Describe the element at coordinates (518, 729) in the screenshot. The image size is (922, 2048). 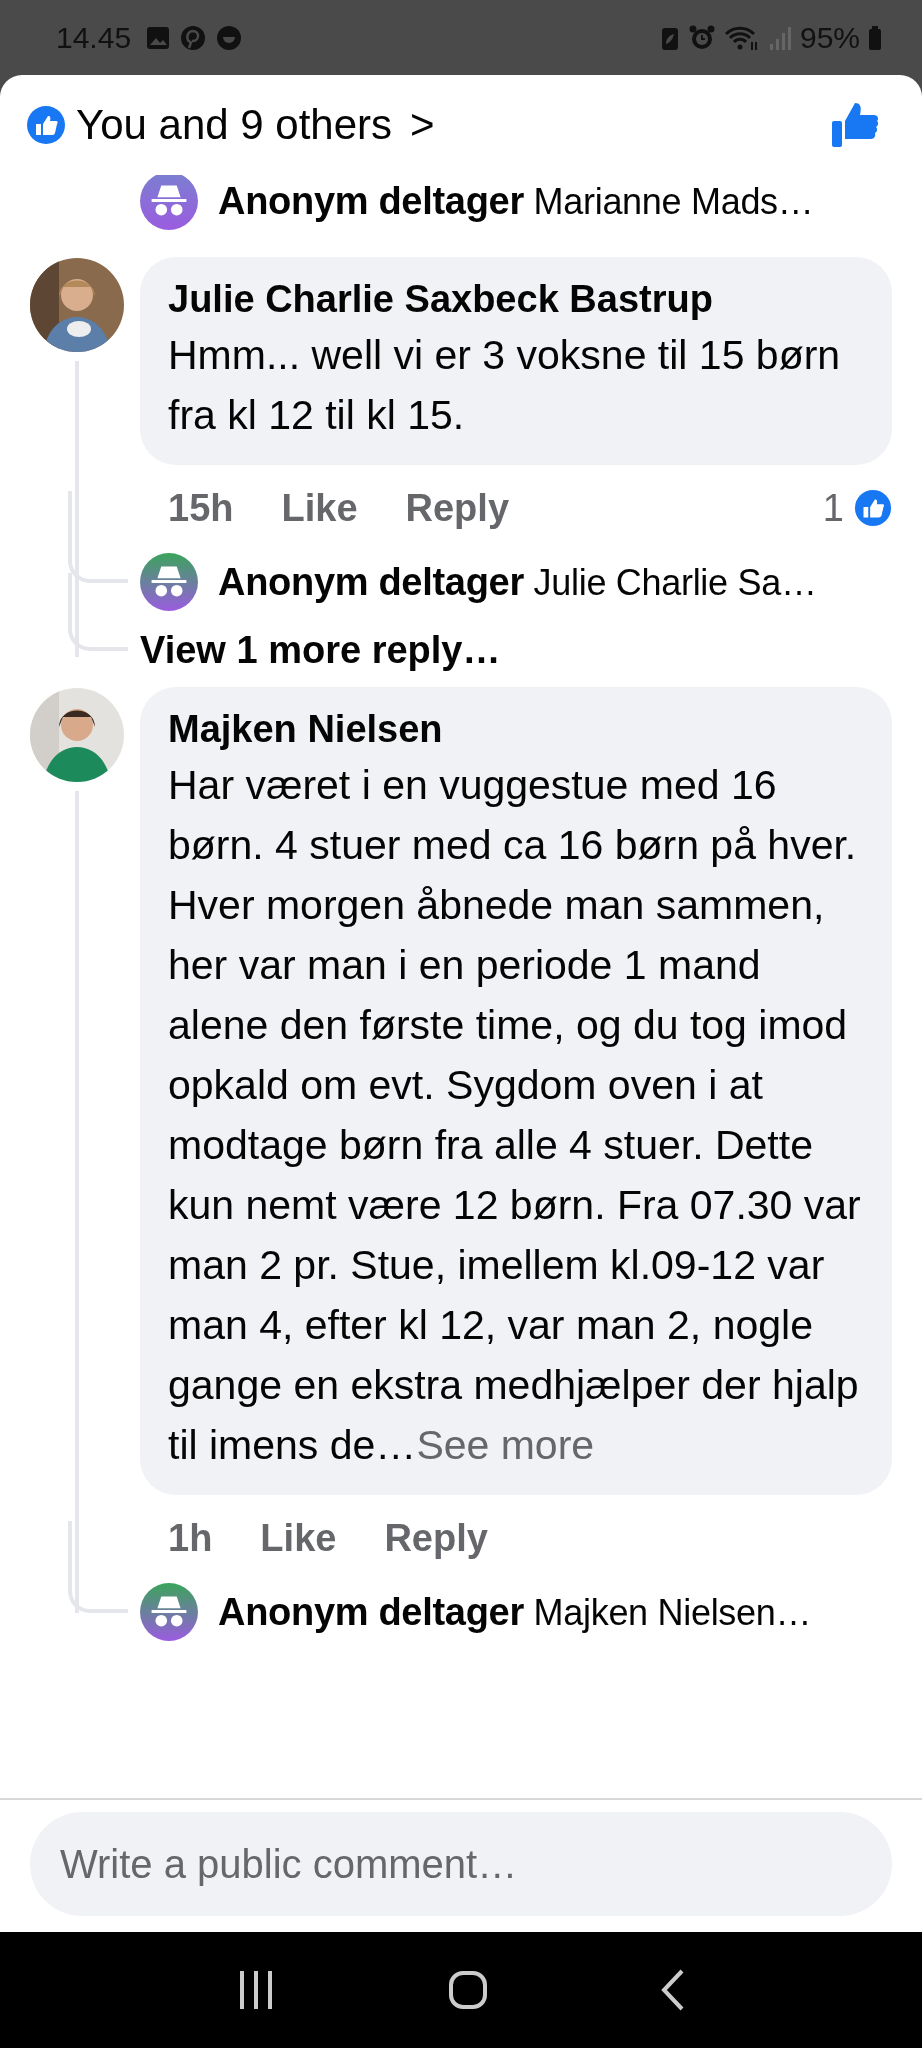
I see `comment-author: Majken Nielsen` at that location.